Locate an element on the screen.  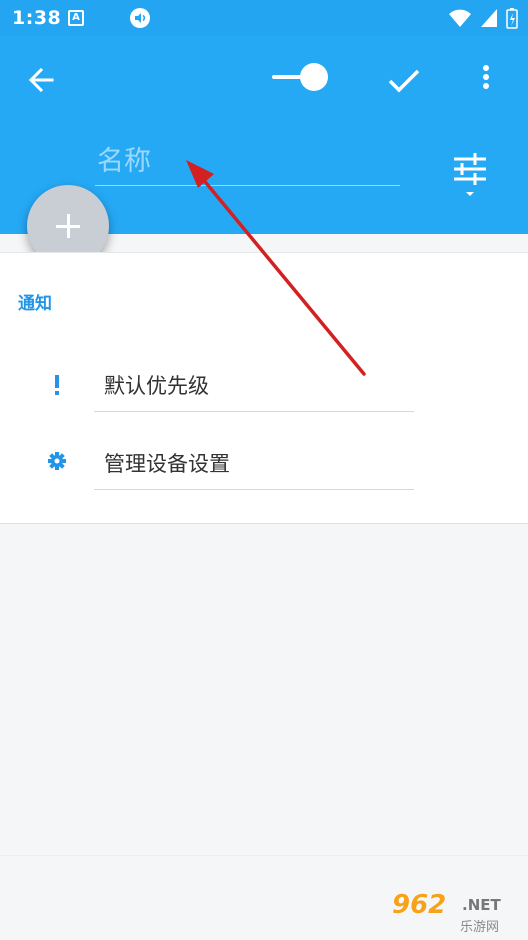
check-icon is located at coordinates (404, 81).